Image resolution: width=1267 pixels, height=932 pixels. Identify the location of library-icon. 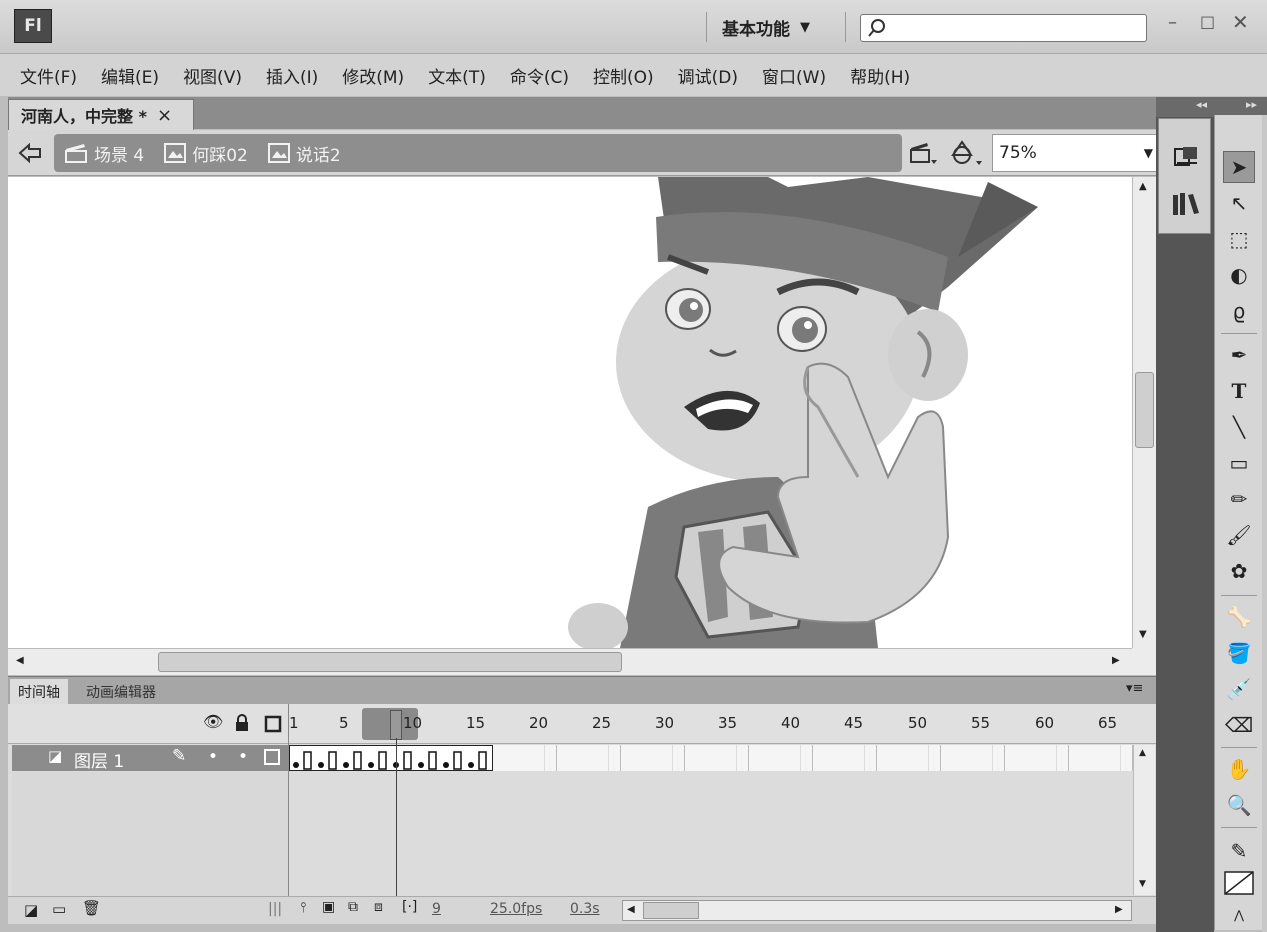
(1186, 204).